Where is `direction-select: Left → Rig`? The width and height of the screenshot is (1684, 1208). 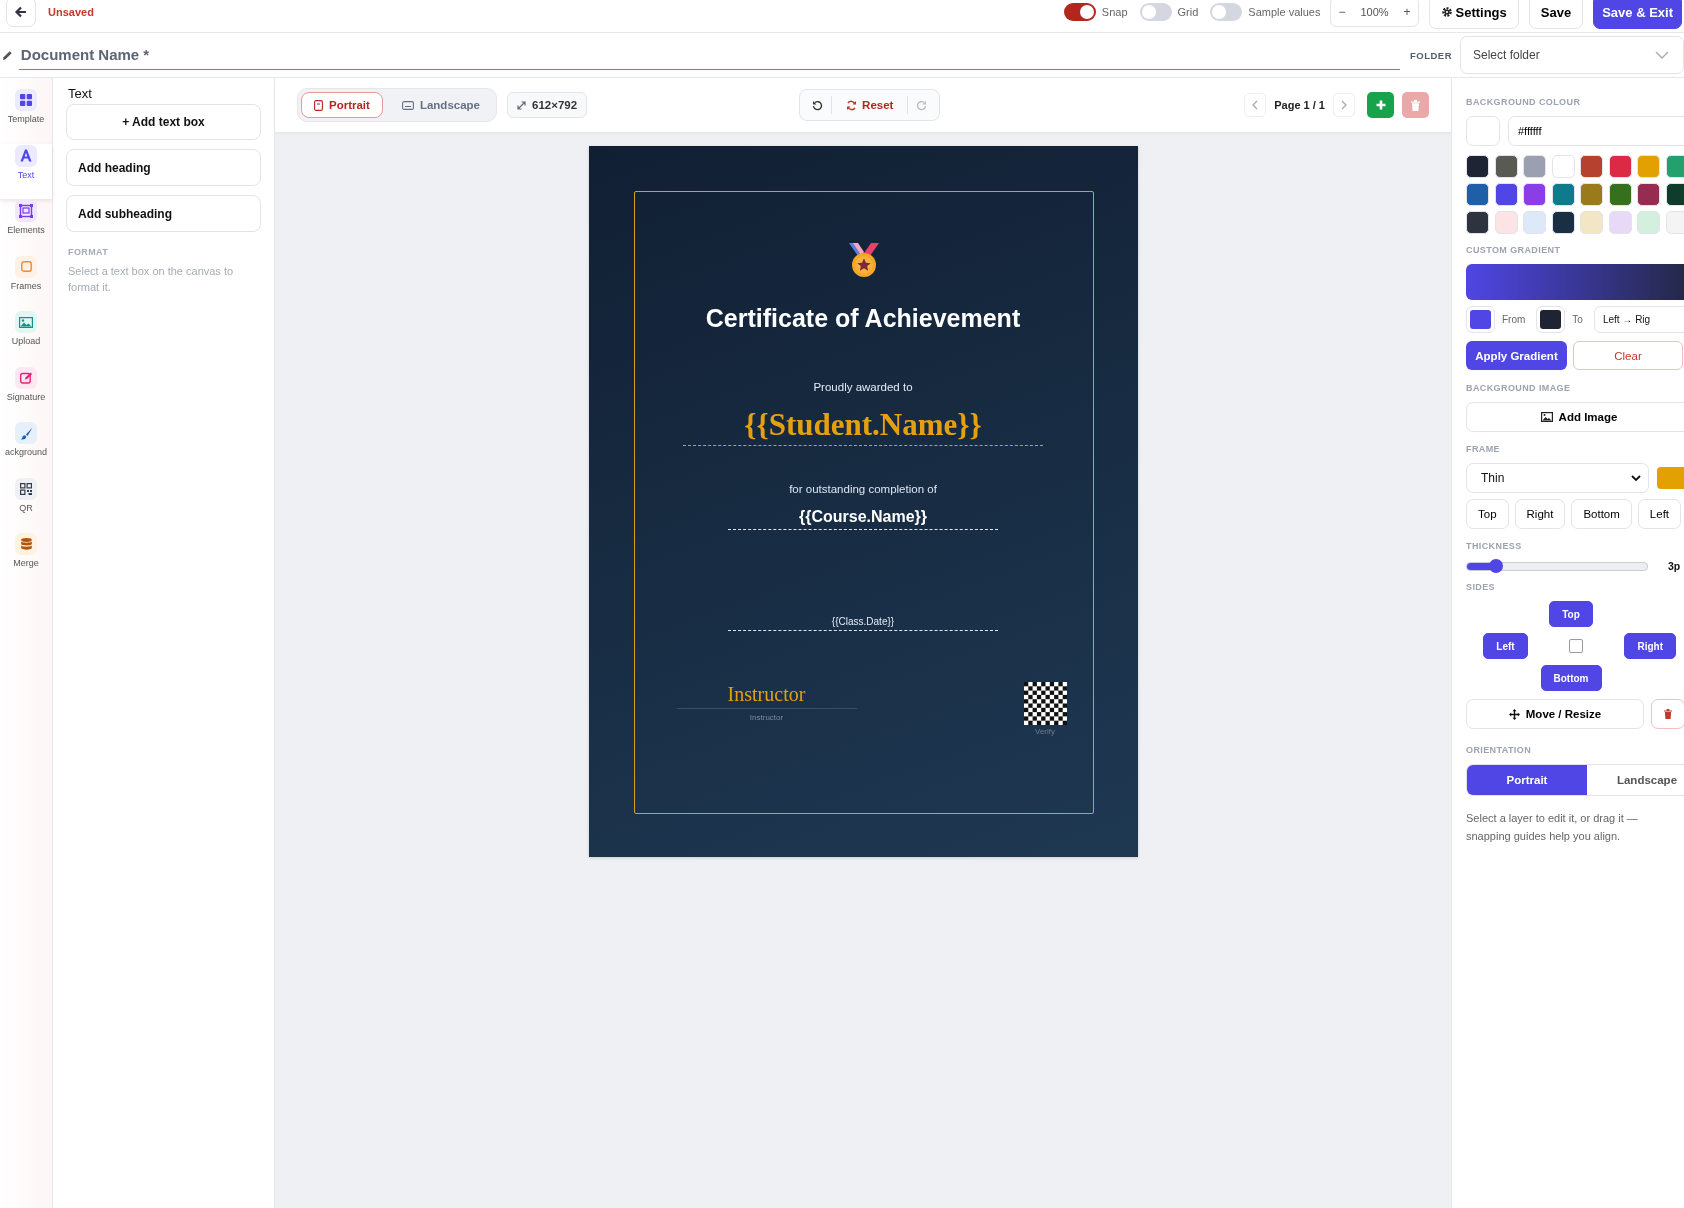
direction-select: Left → Rig is located at coordinates (1638, 319).